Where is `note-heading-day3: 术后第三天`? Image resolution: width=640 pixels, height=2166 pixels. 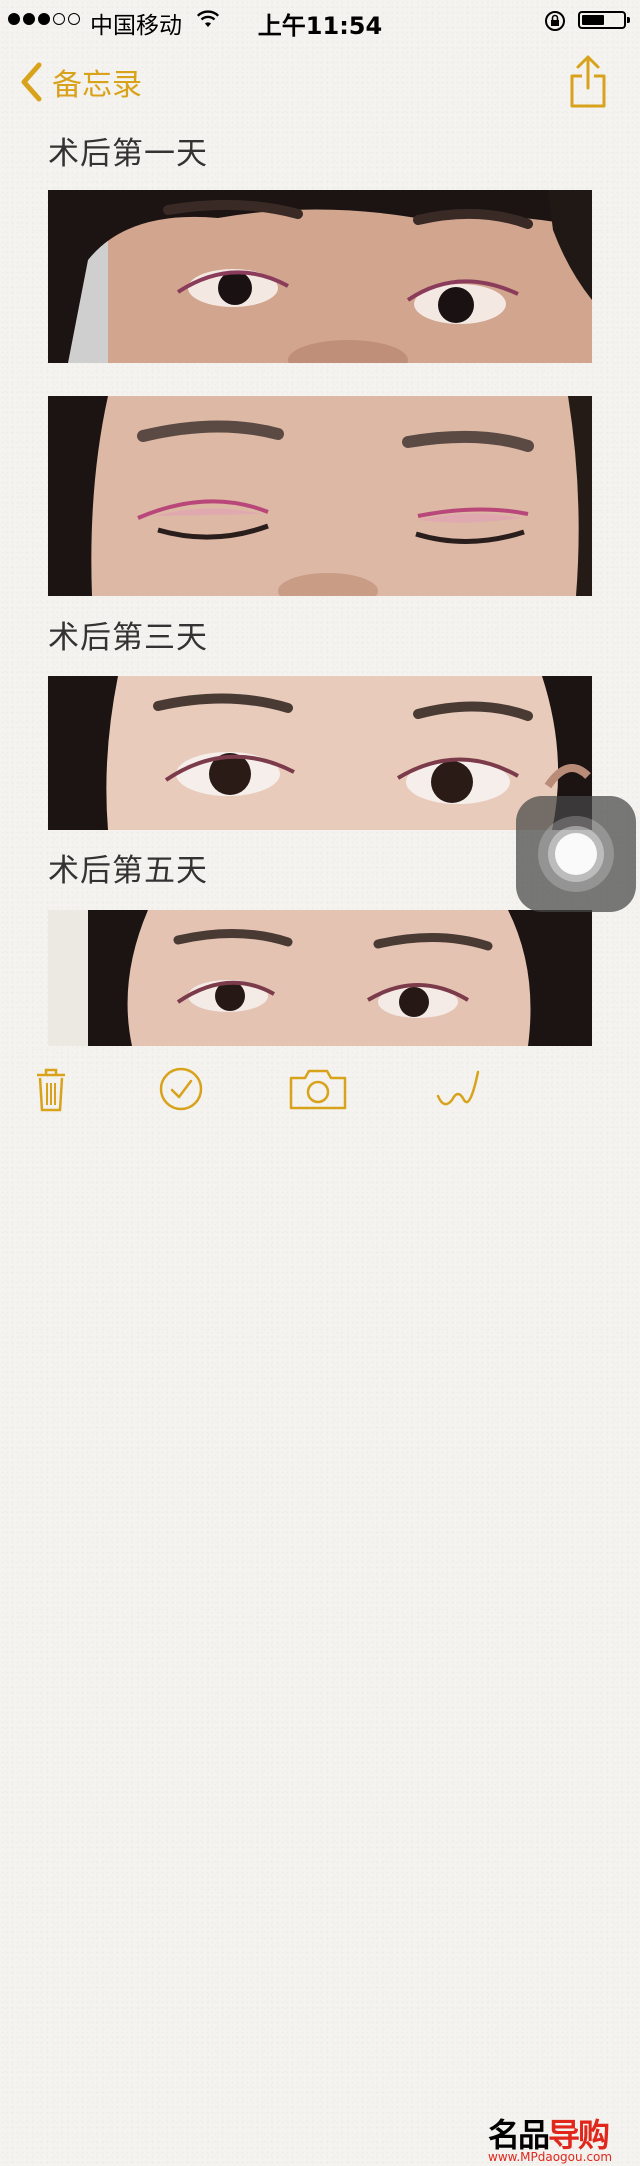 note-heading-day3: 术后第三天 is located at coordinates (128, 638).